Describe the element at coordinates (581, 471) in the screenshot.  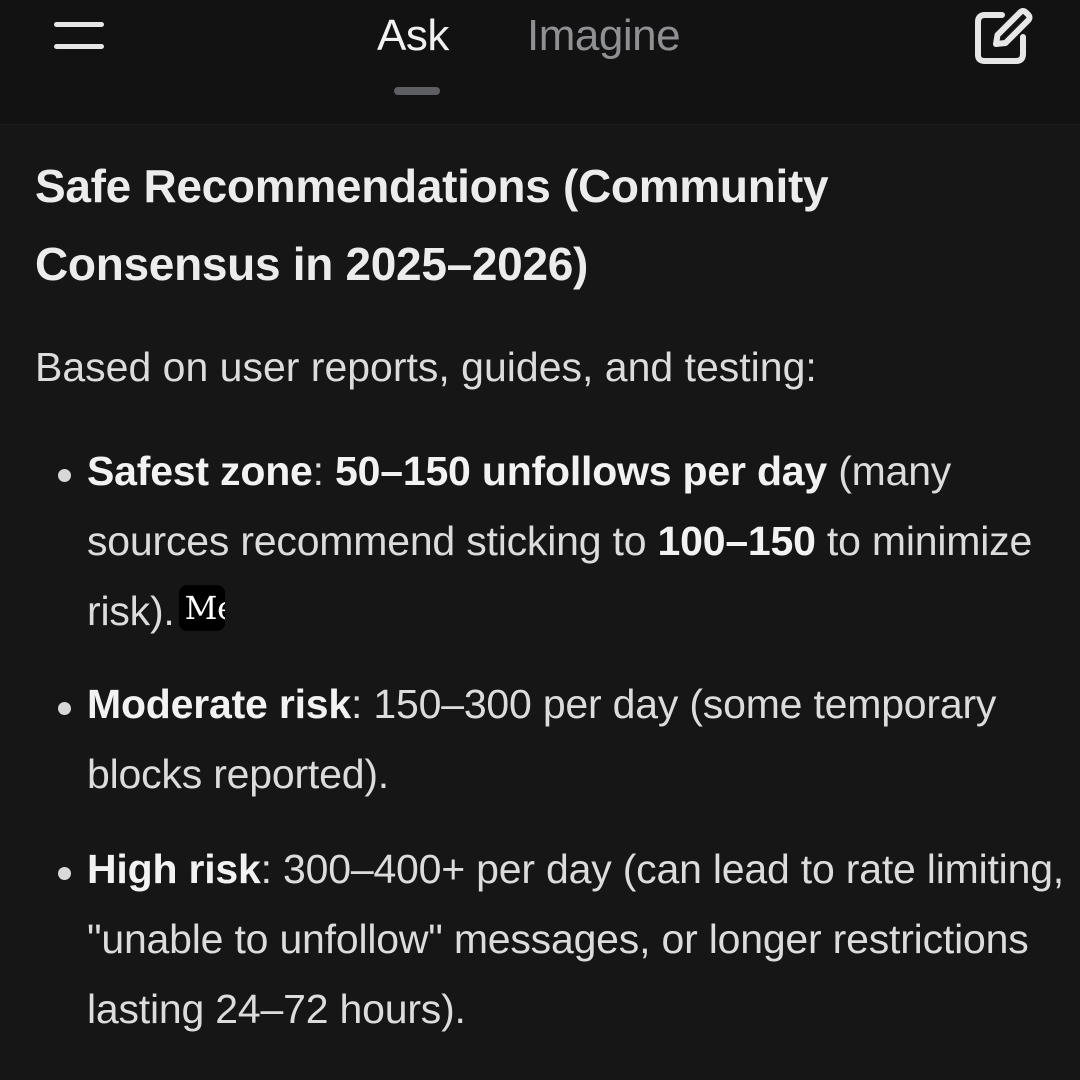
I see `safe-range: 50–150 unfollows per day` at that location.